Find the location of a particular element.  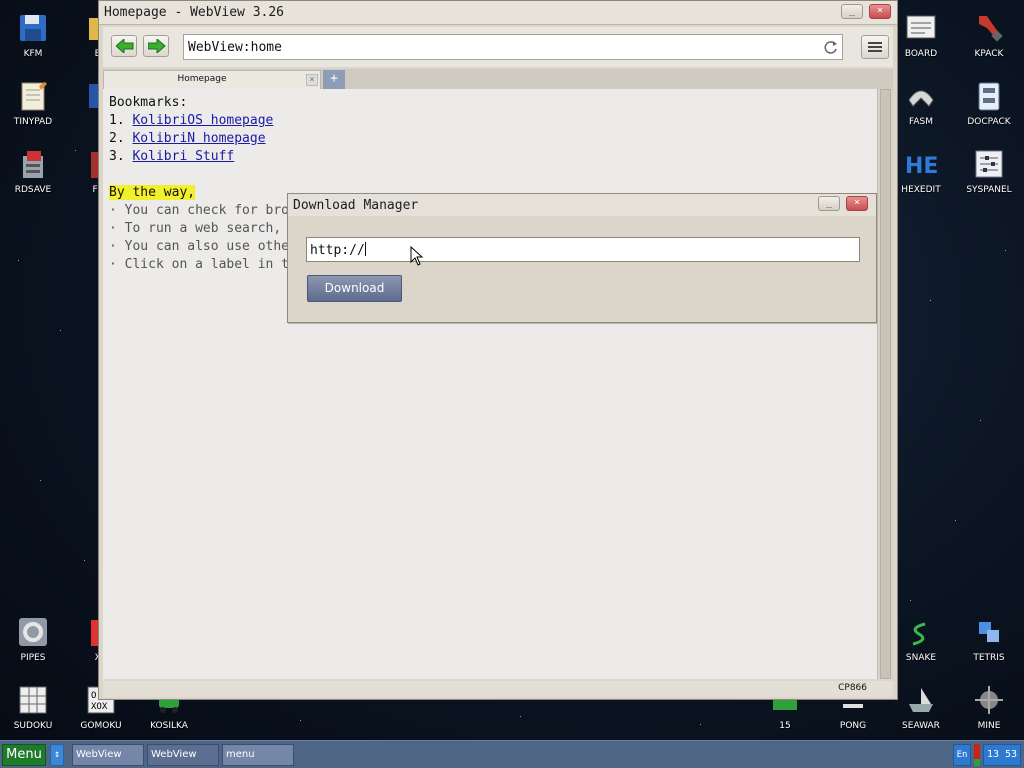

new-tab-button: + is located at coordinates (334, 79).